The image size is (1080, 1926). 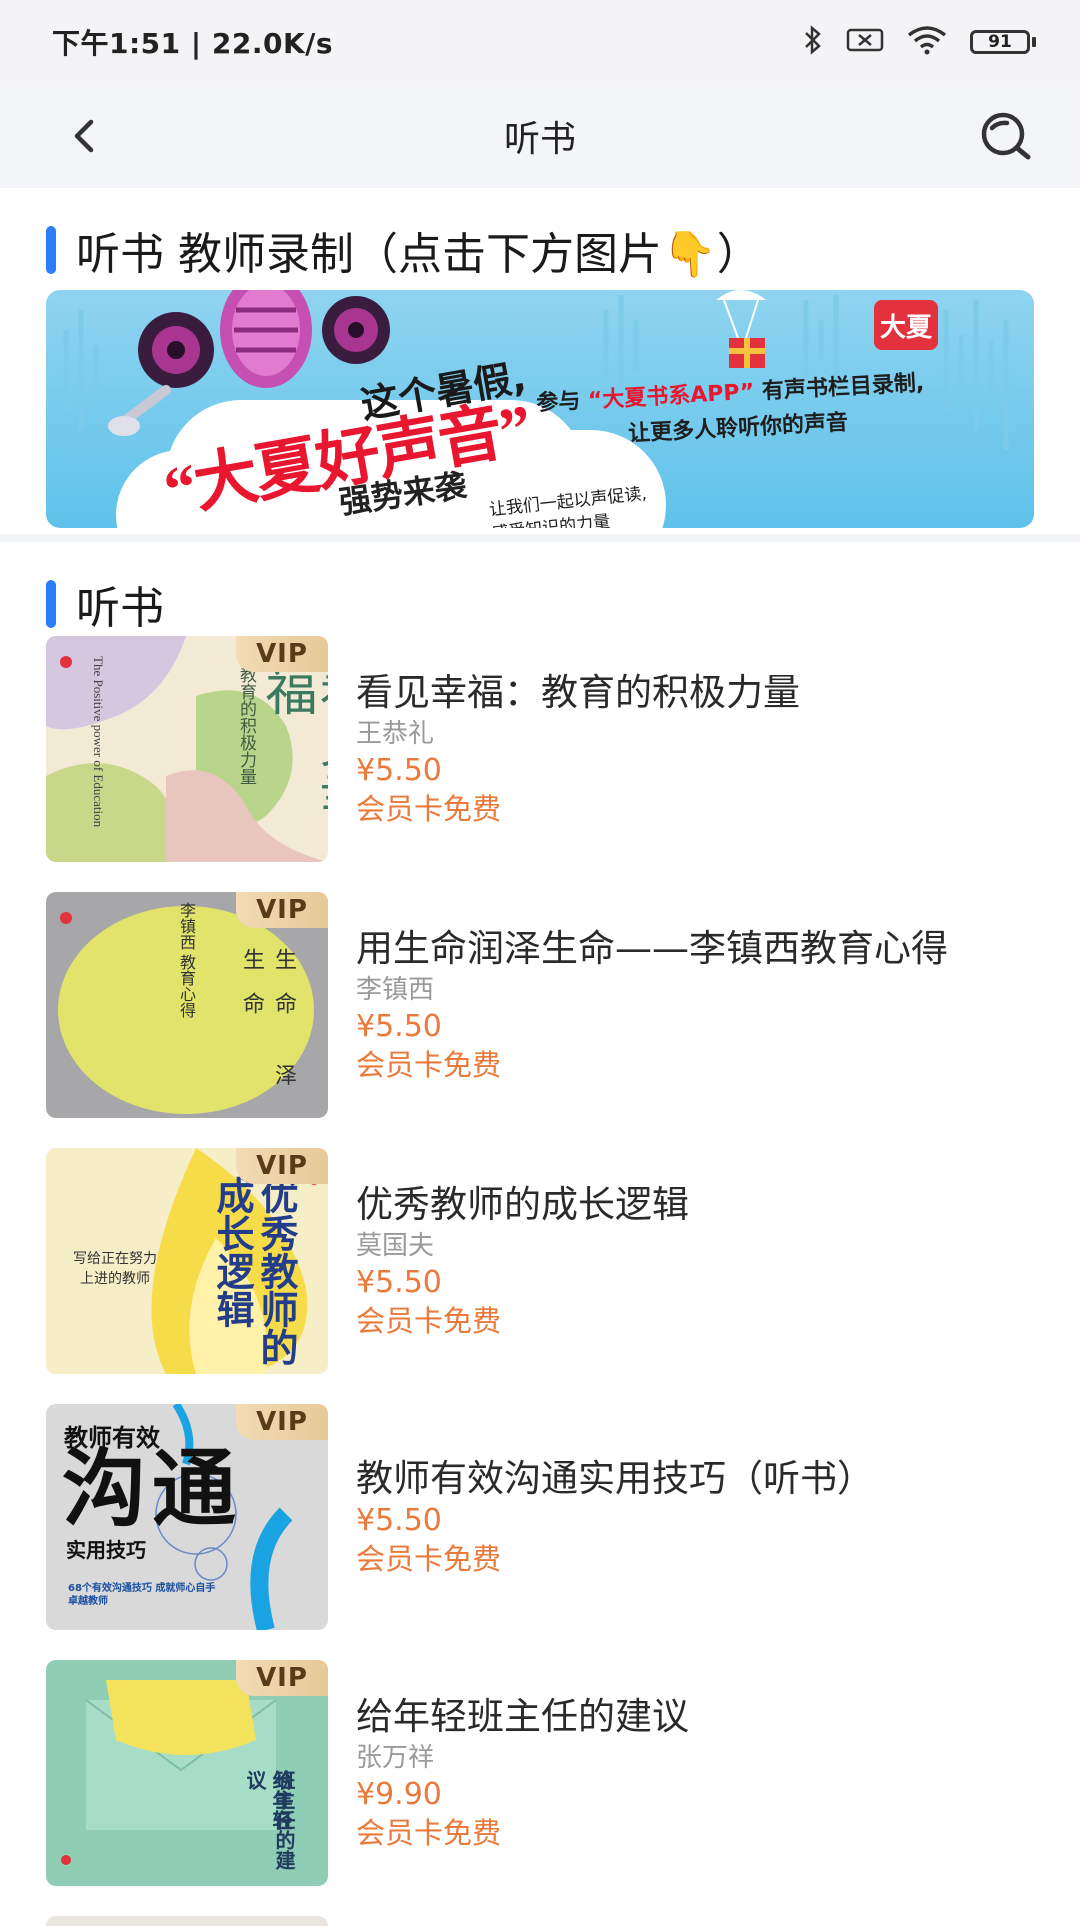 What do you see at coordinates (1000, 42) in the screenshot?
I see `battery-level: 91` at bounding box center [1000, 42].